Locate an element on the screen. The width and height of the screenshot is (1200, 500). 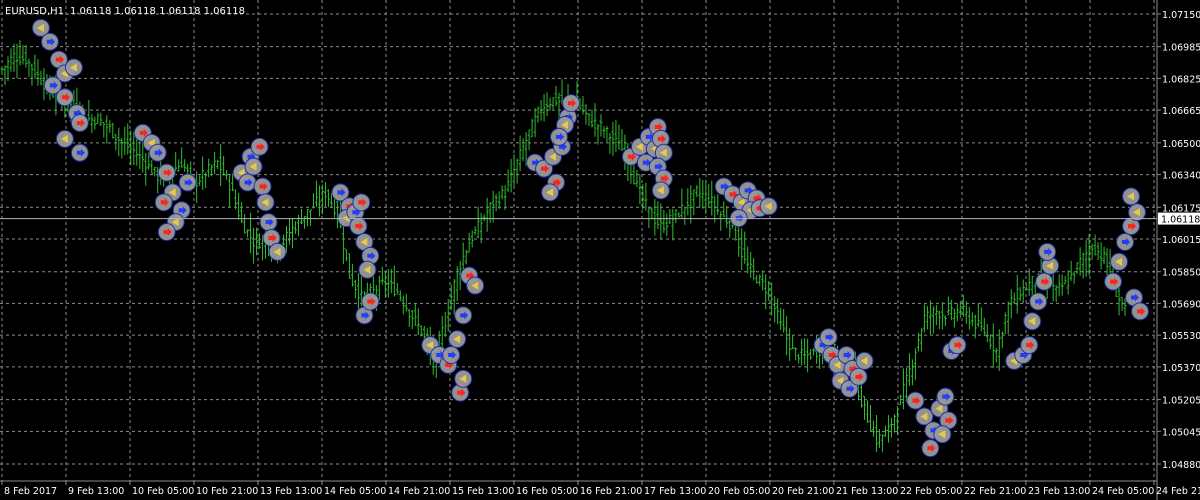
x-tick-label: 17 Feb 13:00 is located at coordinates (675, 491).